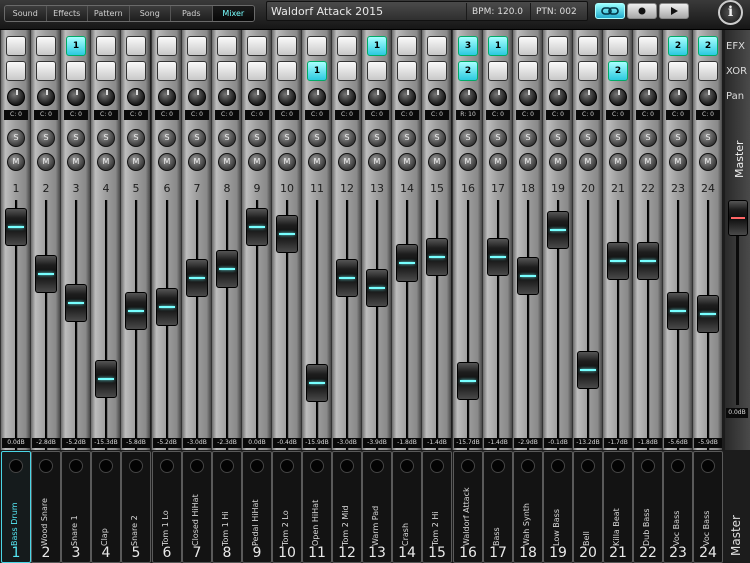  I want to click on channel-select-button: Dub Bass22, so click(648, 507).